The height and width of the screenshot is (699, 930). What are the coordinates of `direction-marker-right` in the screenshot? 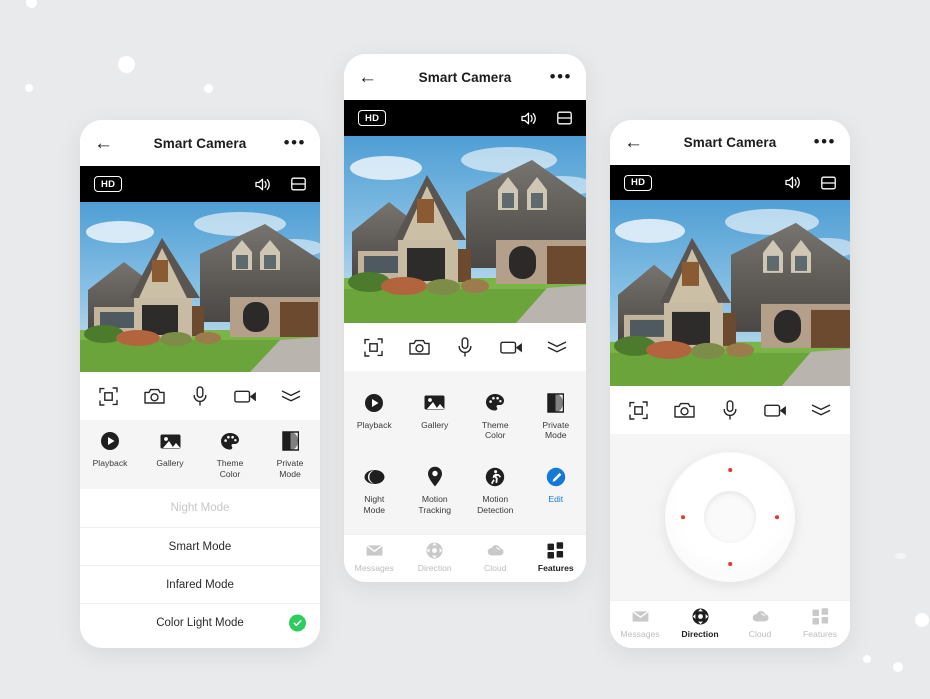 It's located at (777, 517).